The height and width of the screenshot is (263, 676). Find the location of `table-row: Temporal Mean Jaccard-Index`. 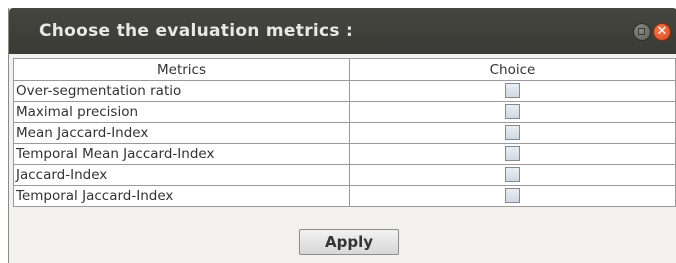

table-row: Temporal Mean Jaccard-Index is located at coordinates (344, 154).